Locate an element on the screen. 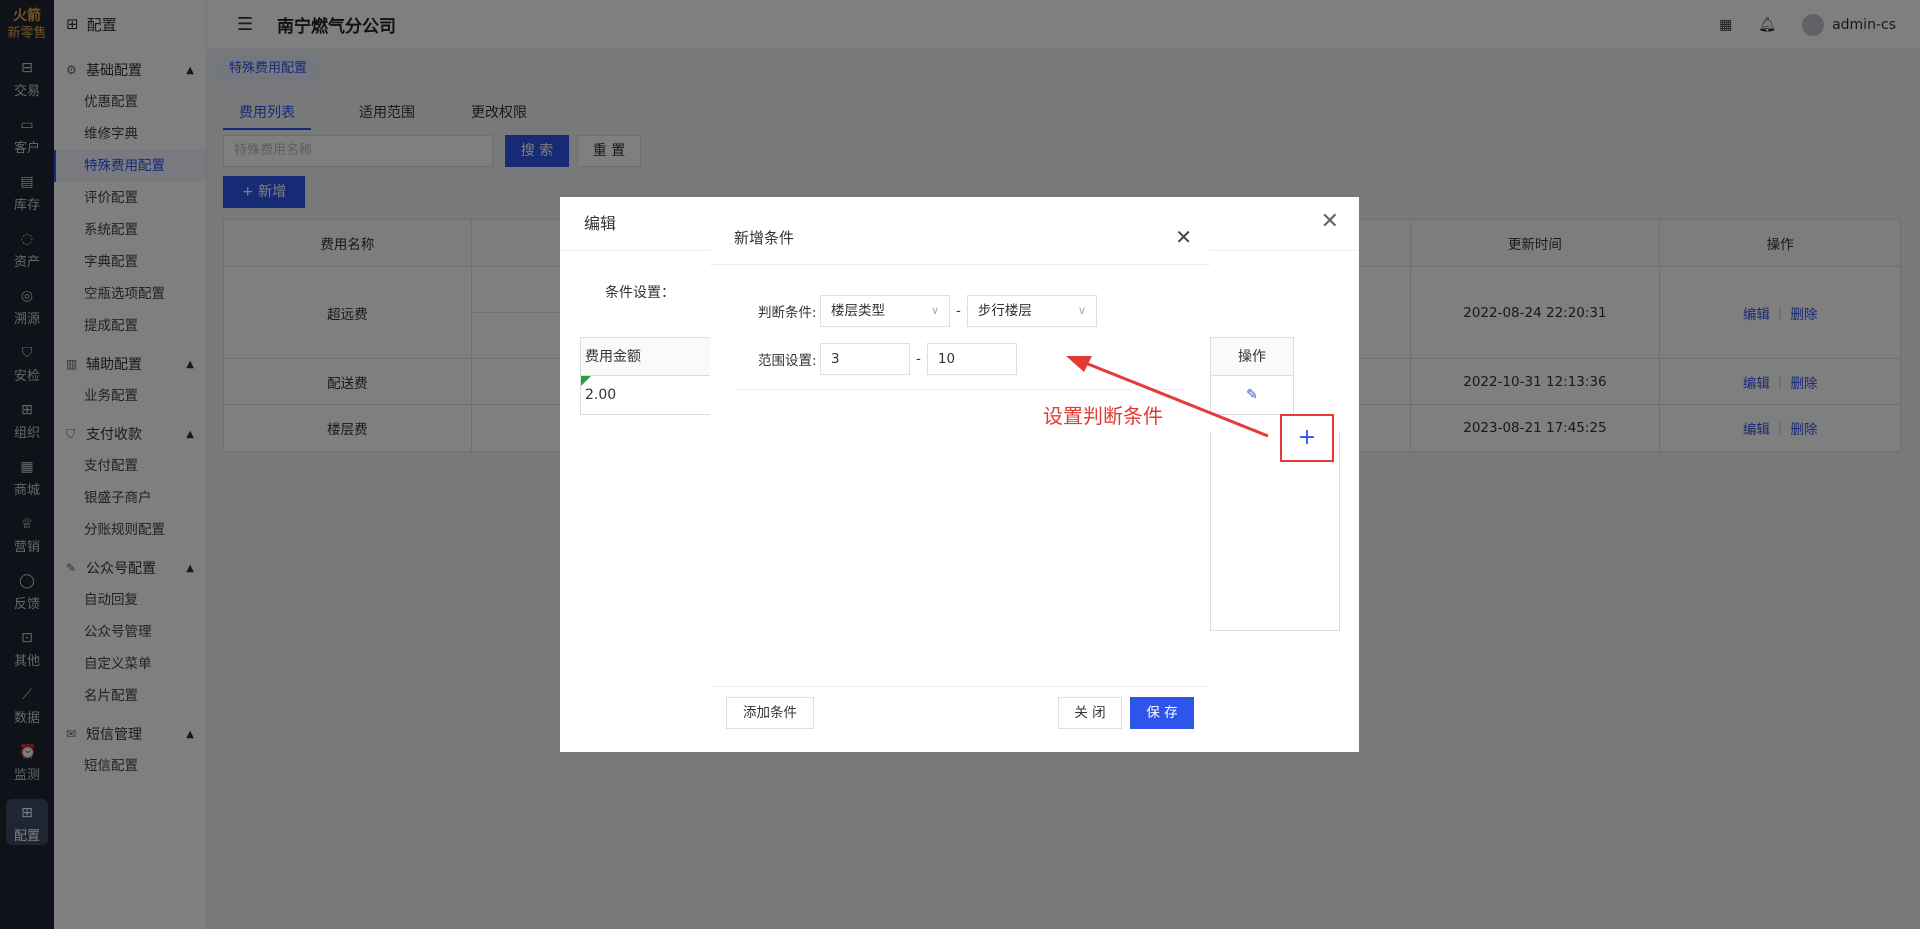  judge-type-select: 楼层类型 ∨ is located at coordinates (885, 311).